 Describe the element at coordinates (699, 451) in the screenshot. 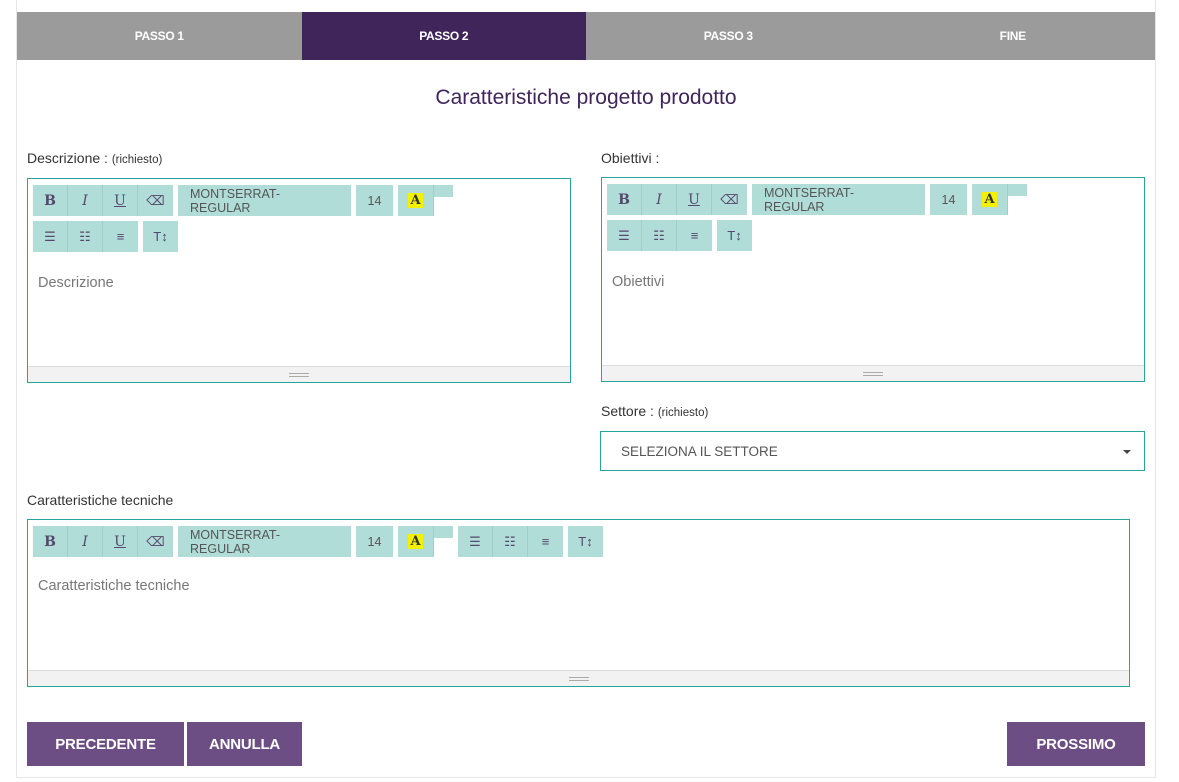

I see `settore-selected-value: SELEZIONA IL SETTORE` at that location.